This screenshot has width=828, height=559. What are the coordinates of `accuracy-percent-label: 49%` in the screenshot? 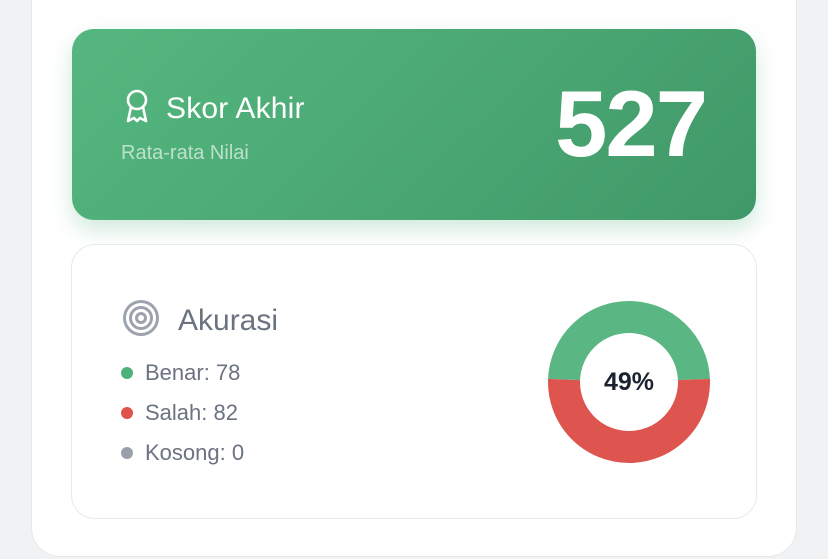 It's located at (629, 381).